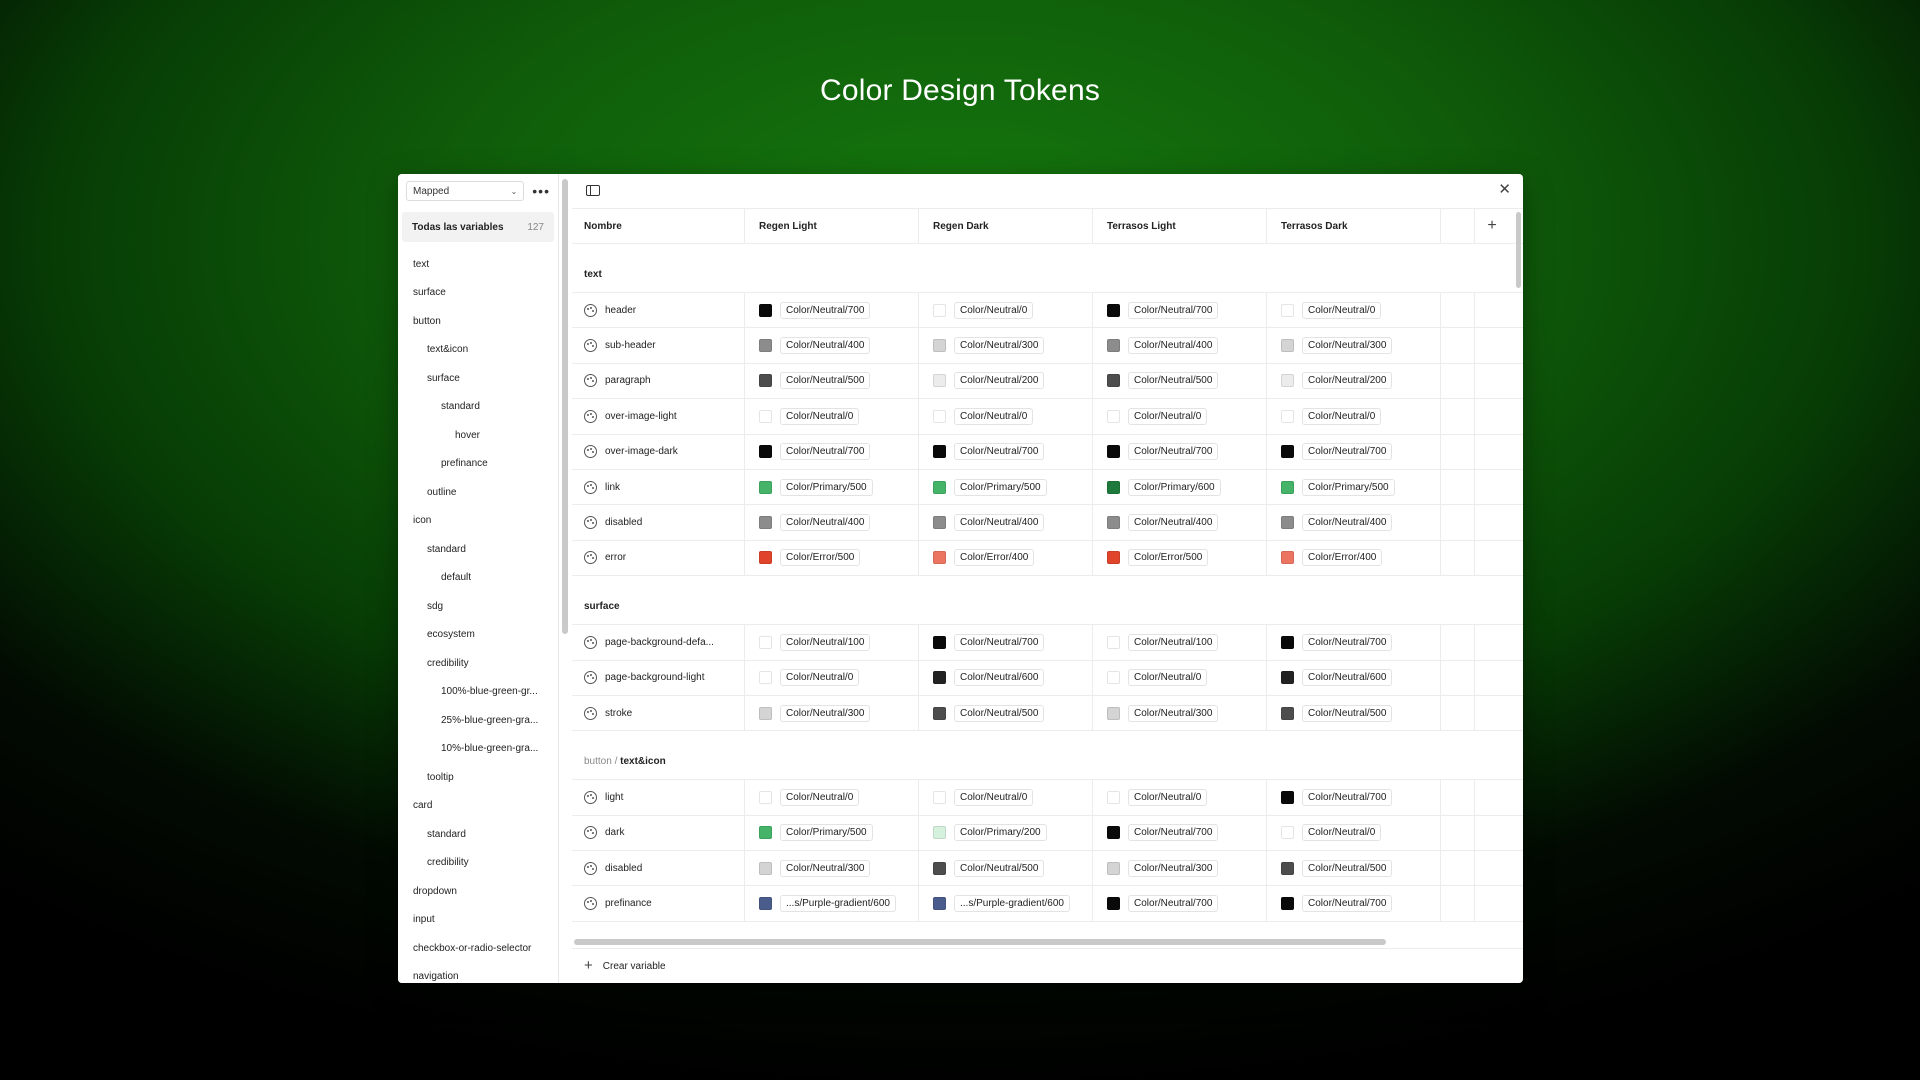  I want to click on variable-name-cell: disabled, so click(658, 868).